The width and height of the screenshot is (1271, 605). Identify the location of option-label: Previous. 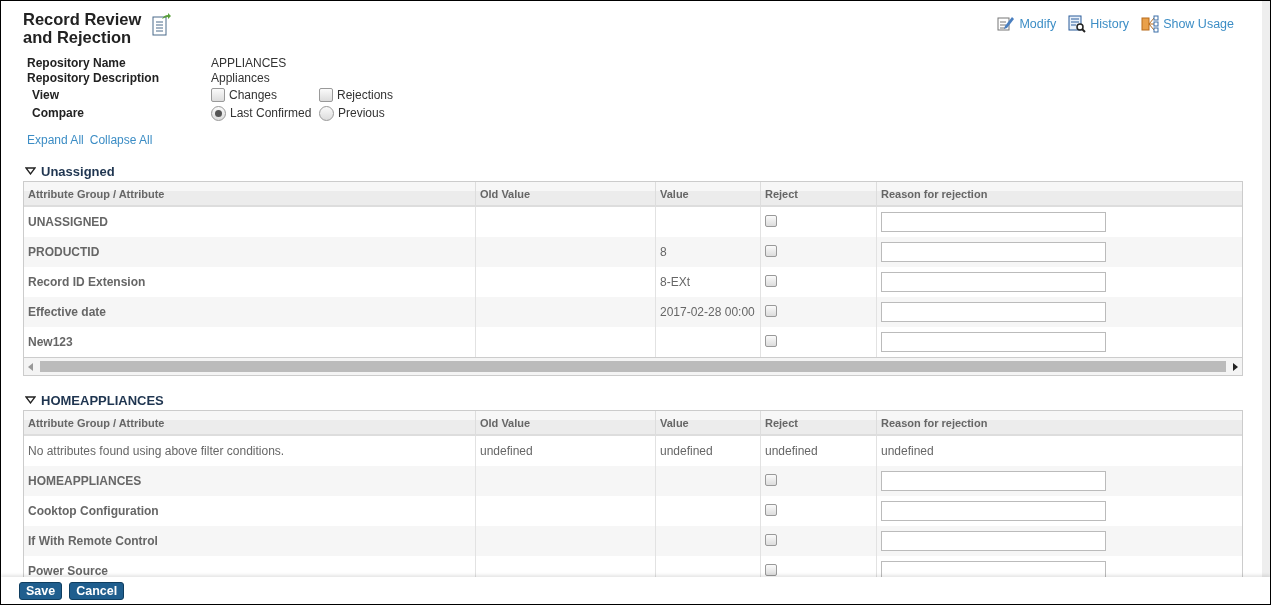
(361, 113).